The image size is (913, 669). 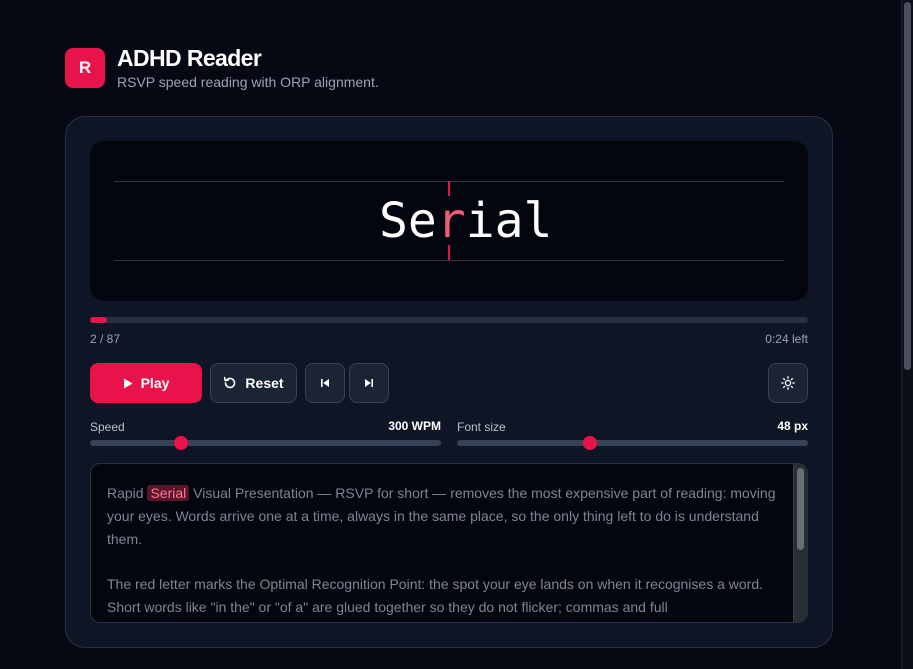 What do you see at coordinates (85, 67) in the screenshot?
I see `app-logo: R` at bounding box center [85, 67].